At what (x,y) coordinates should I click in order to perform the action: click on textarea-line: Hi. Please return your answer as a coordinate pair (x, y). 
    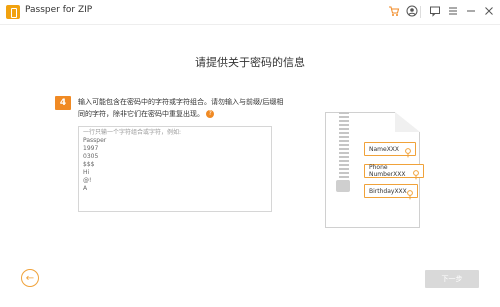
    Looking at the image, I should click on (86, 172).